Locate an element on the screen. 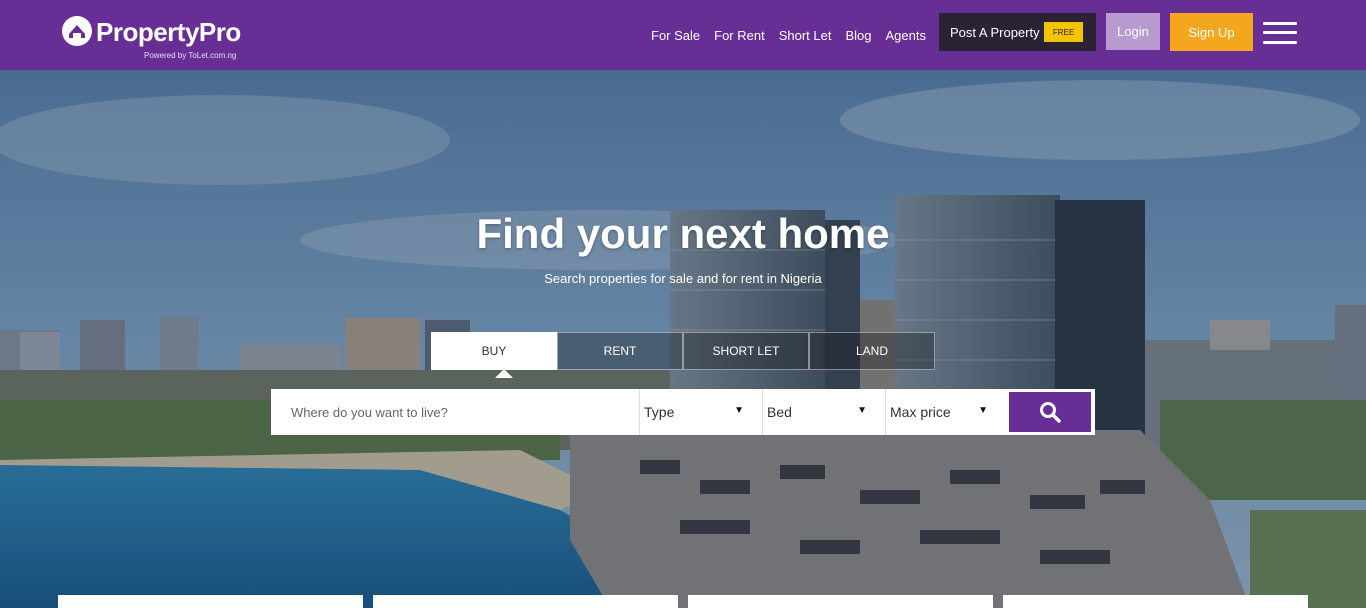  bed-select: Bed ▼ is located at coordinates (823, 412).